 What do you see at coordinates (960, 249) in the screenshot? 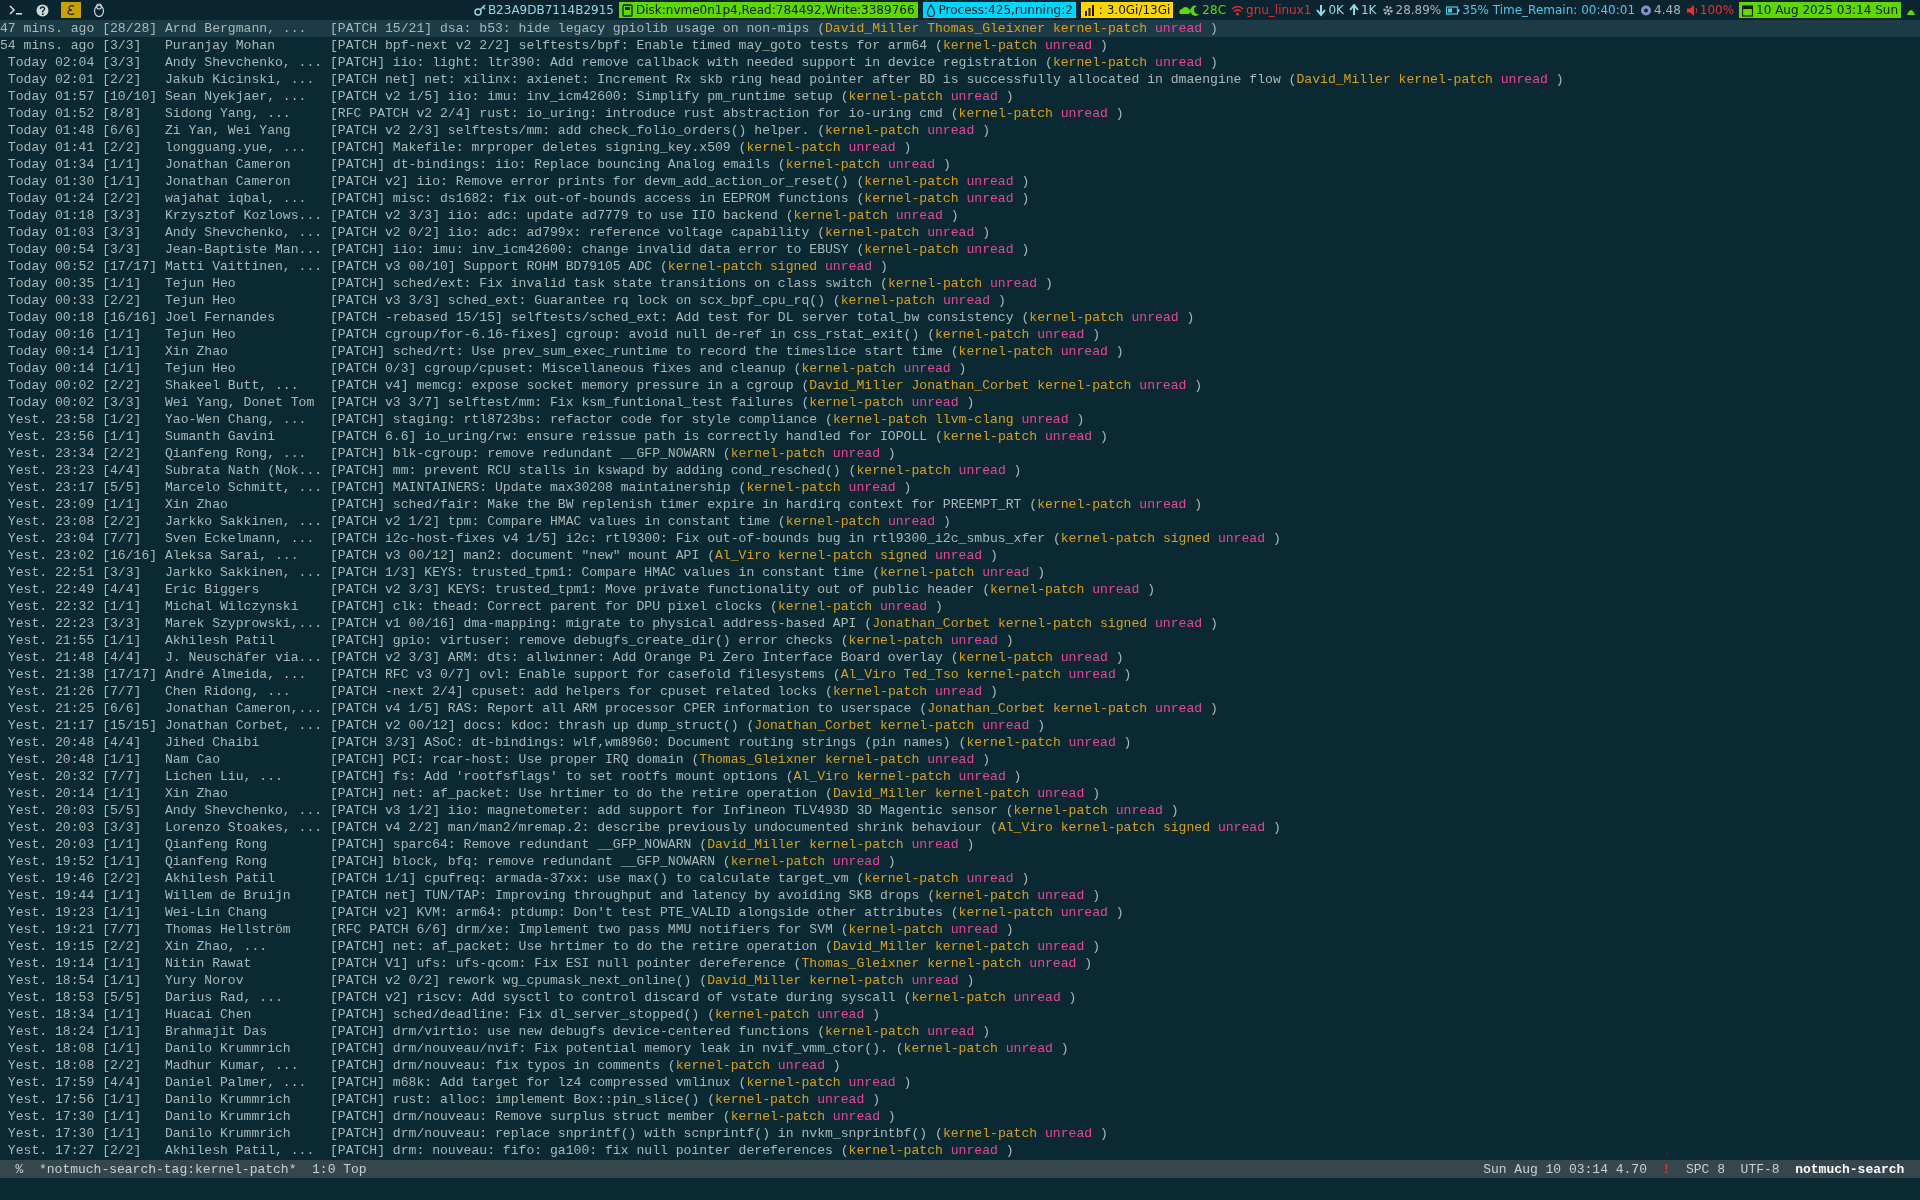
I see `thread-row: Today 00:54 [3/3] Jean-Baptiste Man... [PATCH] iio: imu: inv_icm42600: change invalid data error to EBUSY (kernel-patch unread )` at bounding box center [960, 249].